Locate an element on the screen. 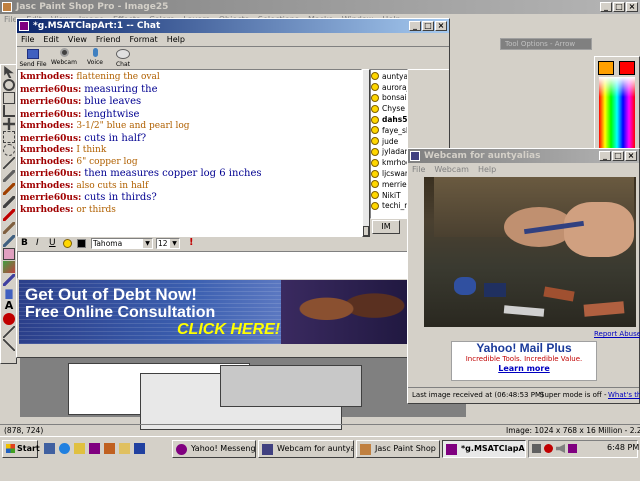  word-icon is located at coordinates (139, 448).